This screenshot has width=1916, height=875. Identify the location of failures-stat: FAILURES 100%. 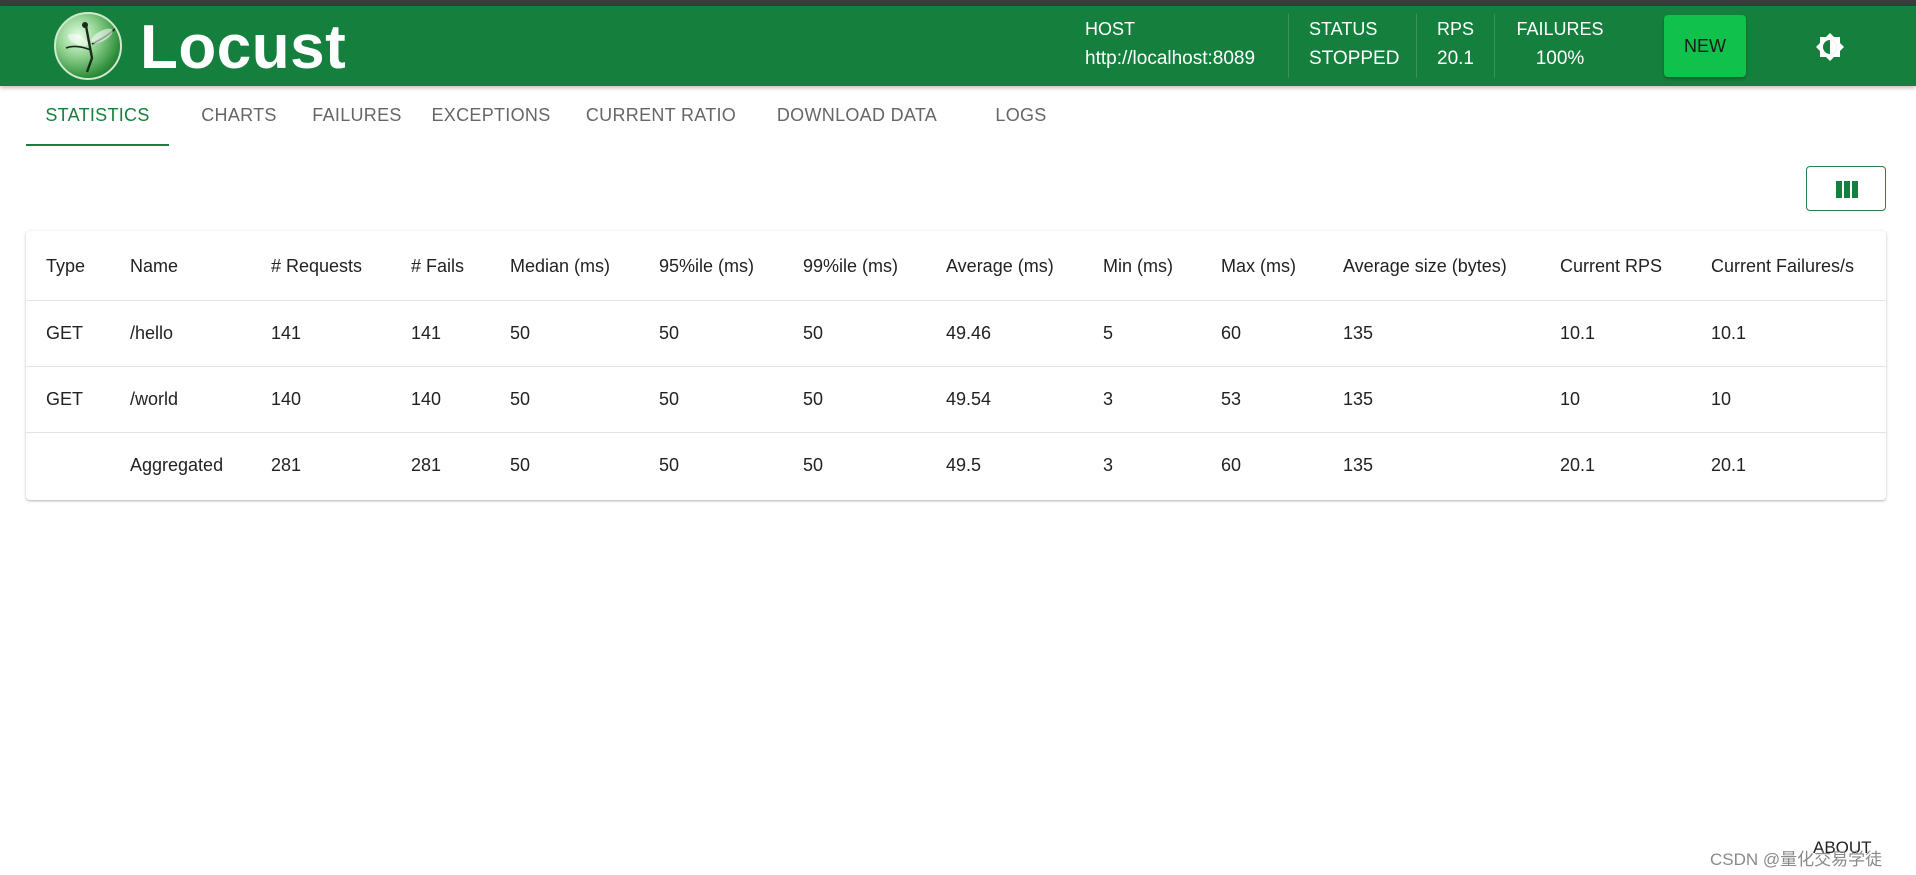
(1560, 46).